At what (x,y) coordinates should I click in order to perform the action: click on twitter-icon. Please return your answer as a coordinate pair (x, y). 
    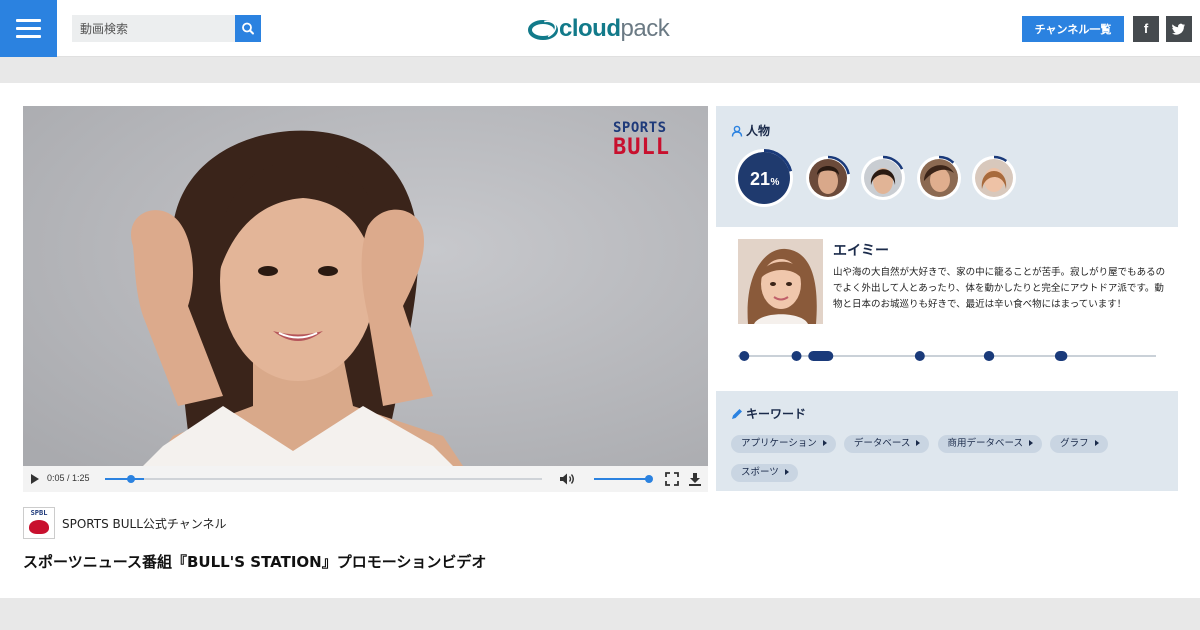
    Looking at the image, I should click on (1178, 29).